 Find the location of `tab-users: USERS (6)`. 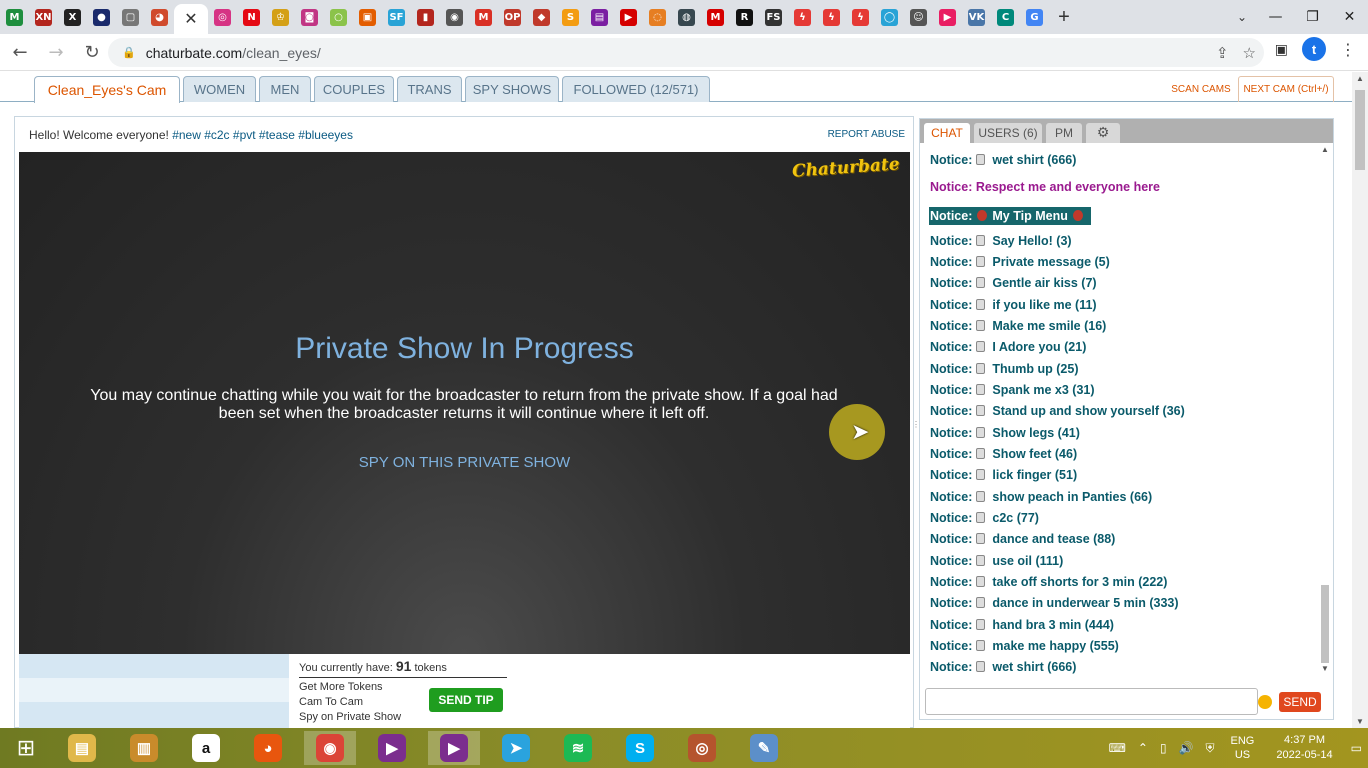

tab-users: USERS (6) is located at coordinates (1008, 133).